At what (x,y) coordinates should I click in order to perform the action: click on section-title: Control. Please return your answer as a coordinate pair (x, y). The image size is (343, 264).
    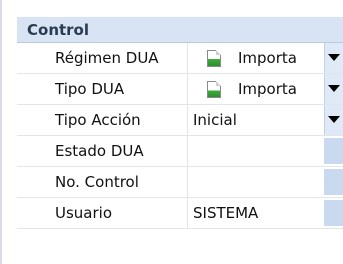
    Looking at the image, I should click on (58, 30).